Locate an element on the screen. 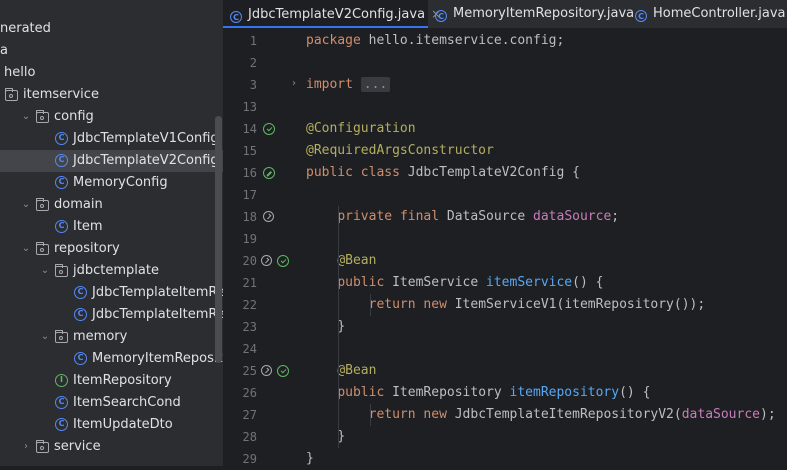  line-number: 18 is located at coordinates (249, 217).